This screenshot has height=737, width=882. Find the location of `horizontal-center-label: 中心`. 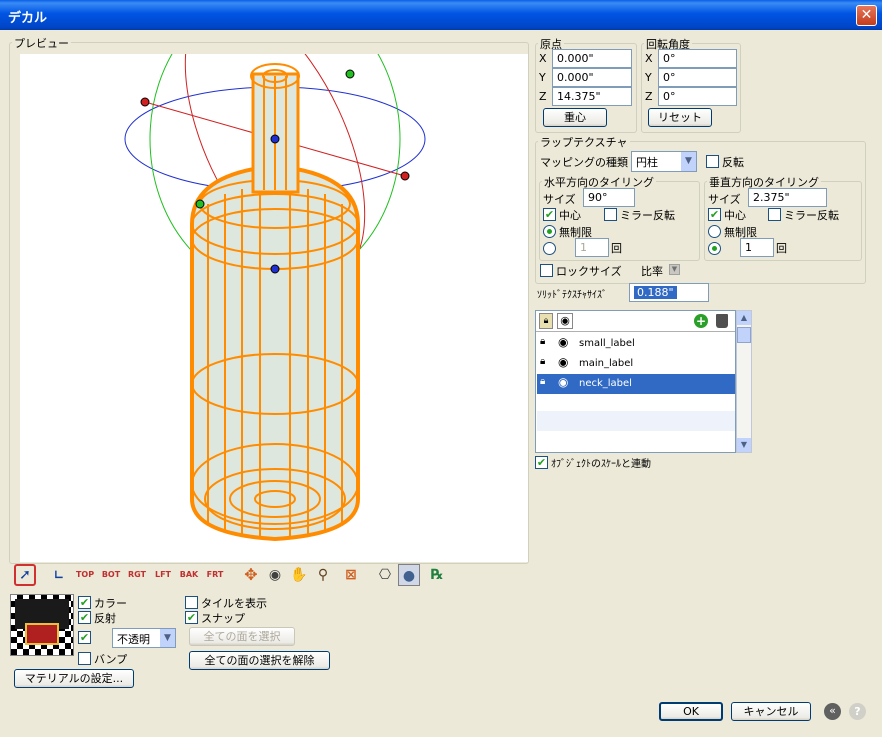

horizontal-center-label: 中心 is located at coordinates (570, 215).